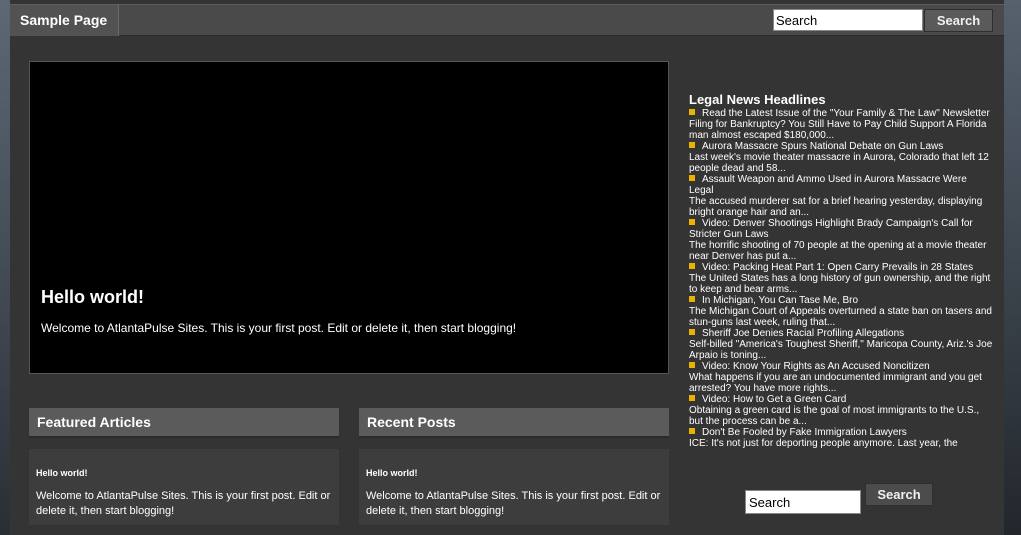 This screenshot has width=1021, height=535. I want to click on featured-articles-heading: Featured Articles, so click(184, 423).